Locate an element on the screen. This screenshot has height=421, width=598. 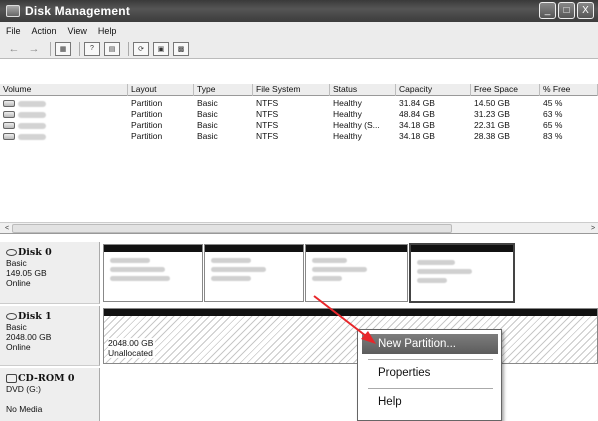
disk-1-unallocated-space: 2048.00 GB Unallocated is located at coordinates (350, 336).